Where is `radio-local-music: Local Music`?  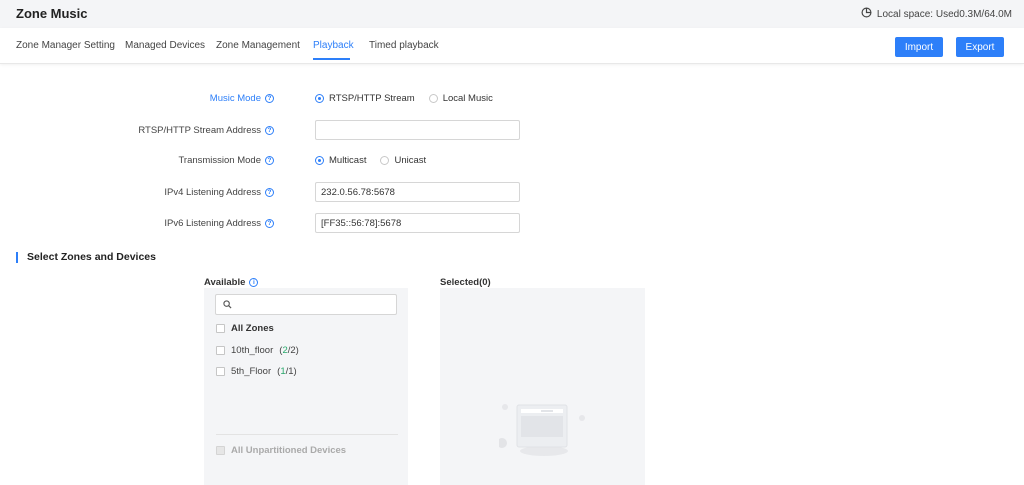 radio-local-music: Local Music is located at coordinates (460, 98).